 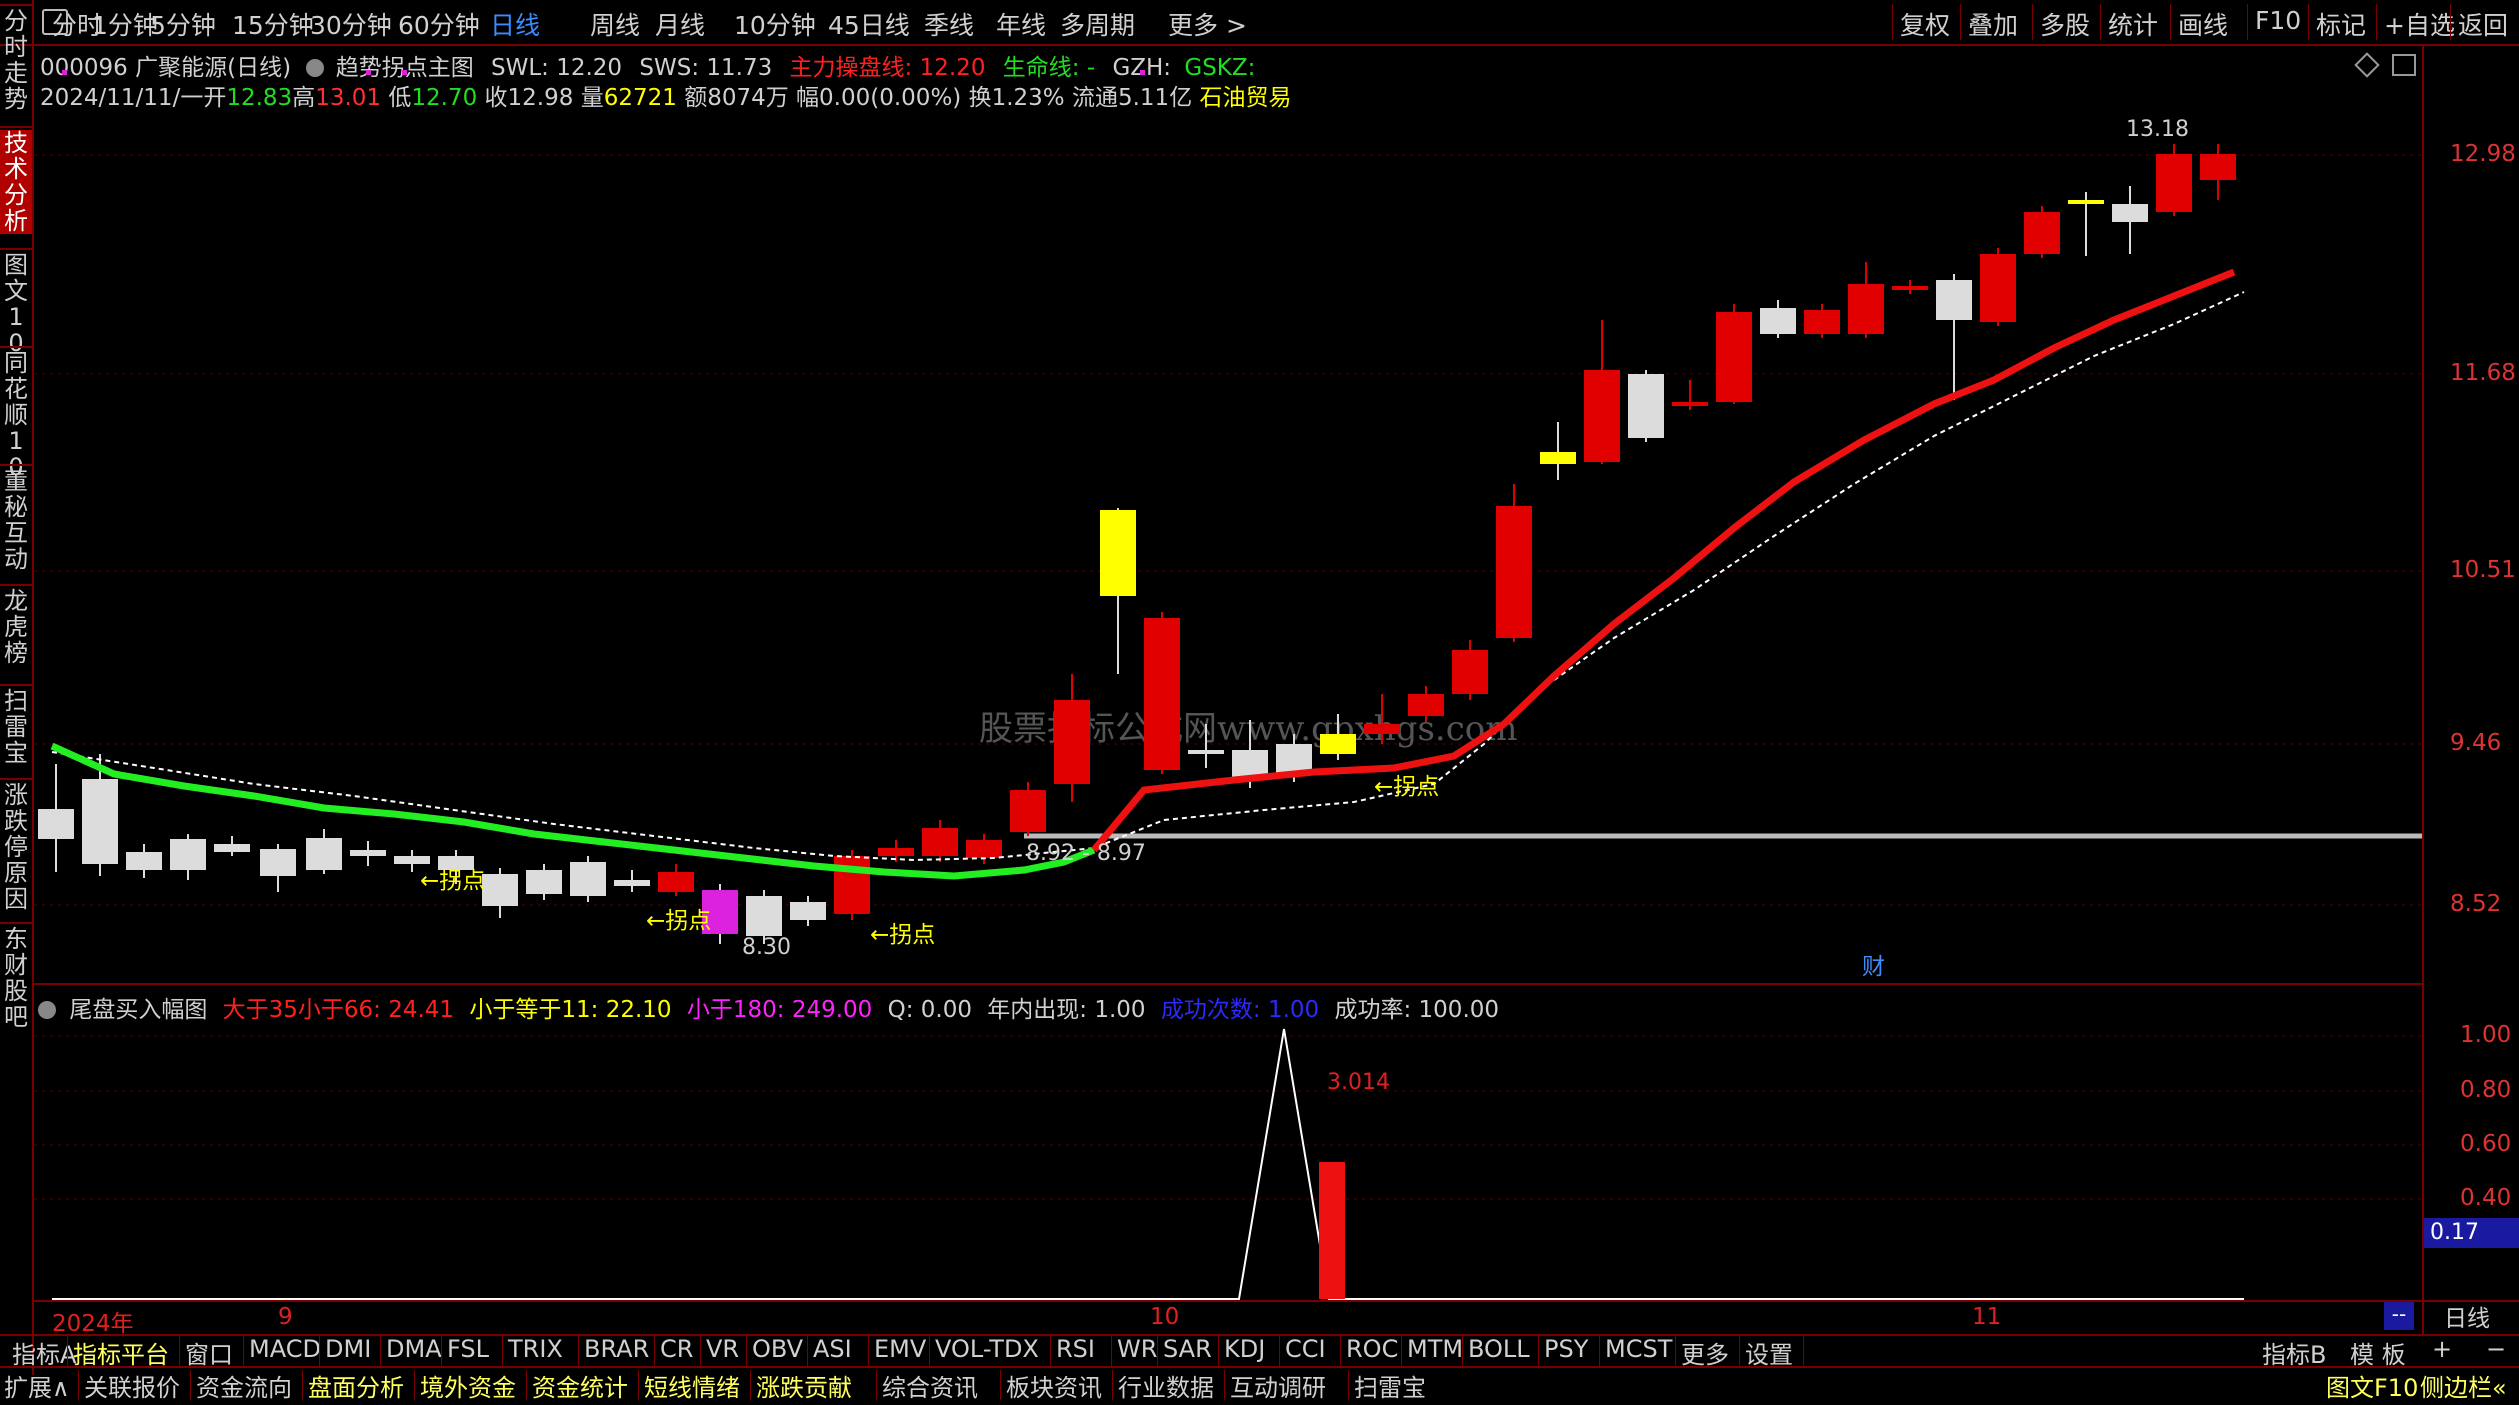 I want to click on indicator-tab-21: MTM, so click(x=1435, y=1349).